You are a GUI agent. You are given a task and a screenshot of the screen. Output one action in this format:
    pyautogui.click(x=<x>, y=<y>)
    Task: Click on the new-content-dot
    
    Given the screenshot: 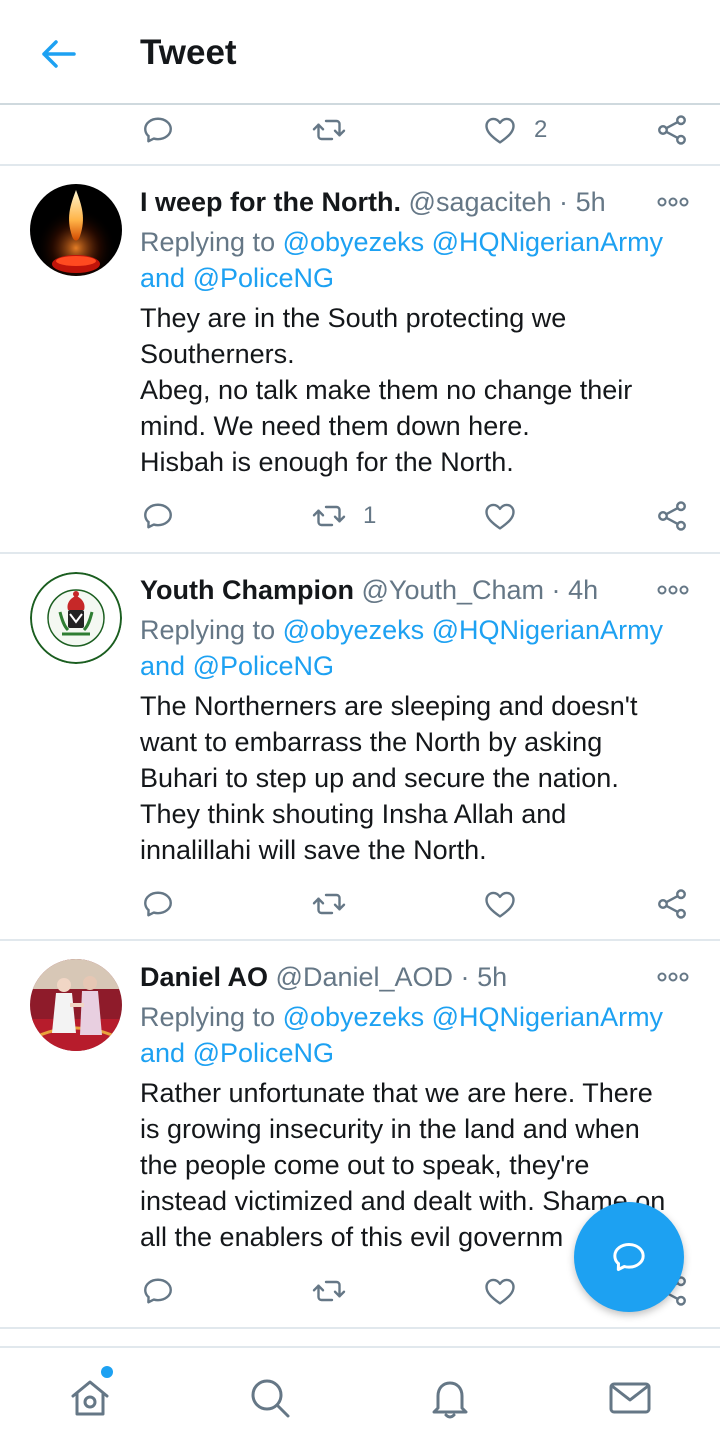 What is the action you would take?
    pyautogui.click(x=107, y=1372)
    